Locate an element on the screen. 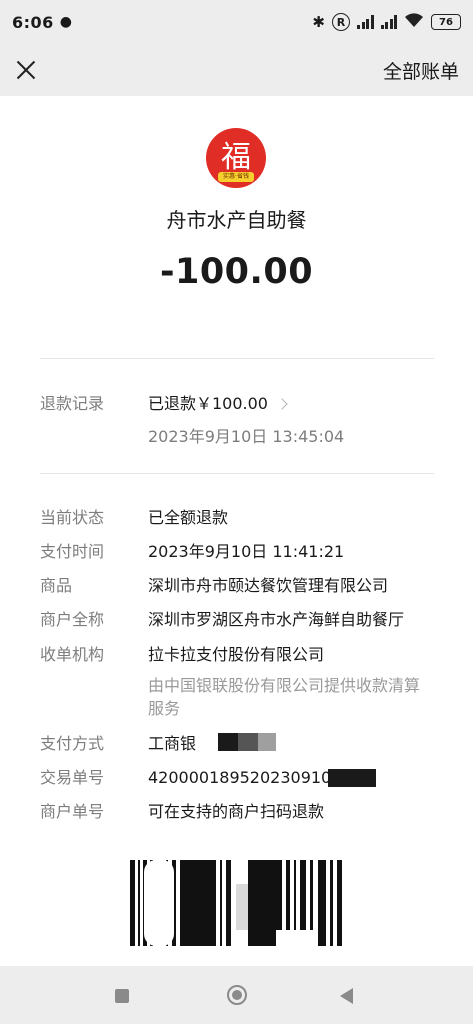 This screenshot has height=1024, width=473. status-icons: ✱ R 76 is located at coordinates (386, 22).